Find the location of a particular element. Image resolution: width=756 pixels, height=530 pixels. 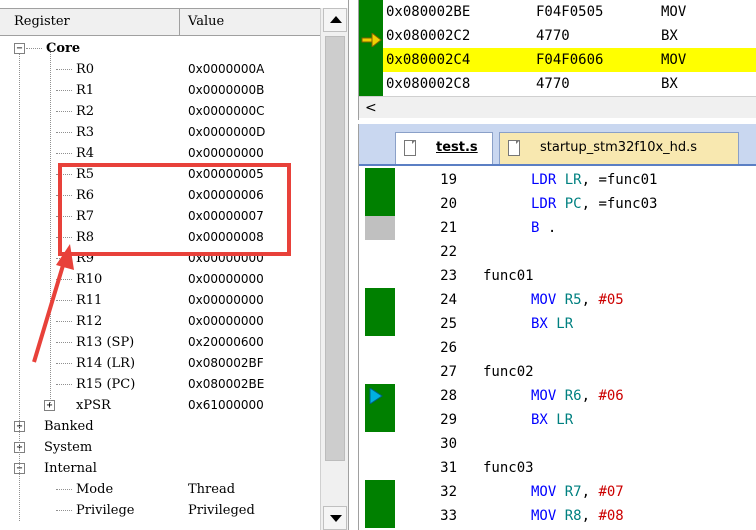

register-token: PC is located at coordinates (573, 204).